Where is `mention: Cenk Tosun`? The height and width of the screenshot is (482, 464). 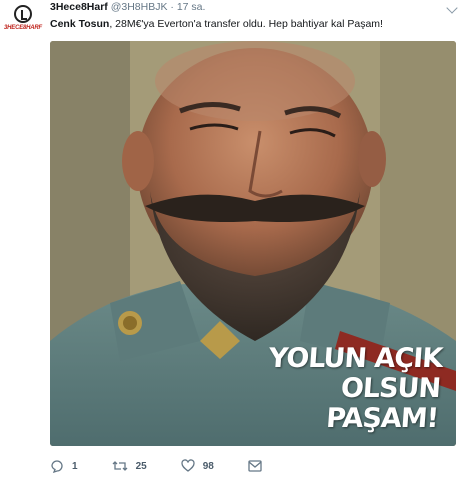
mention: Cenk Tosun is located at coordinates (80, 24).